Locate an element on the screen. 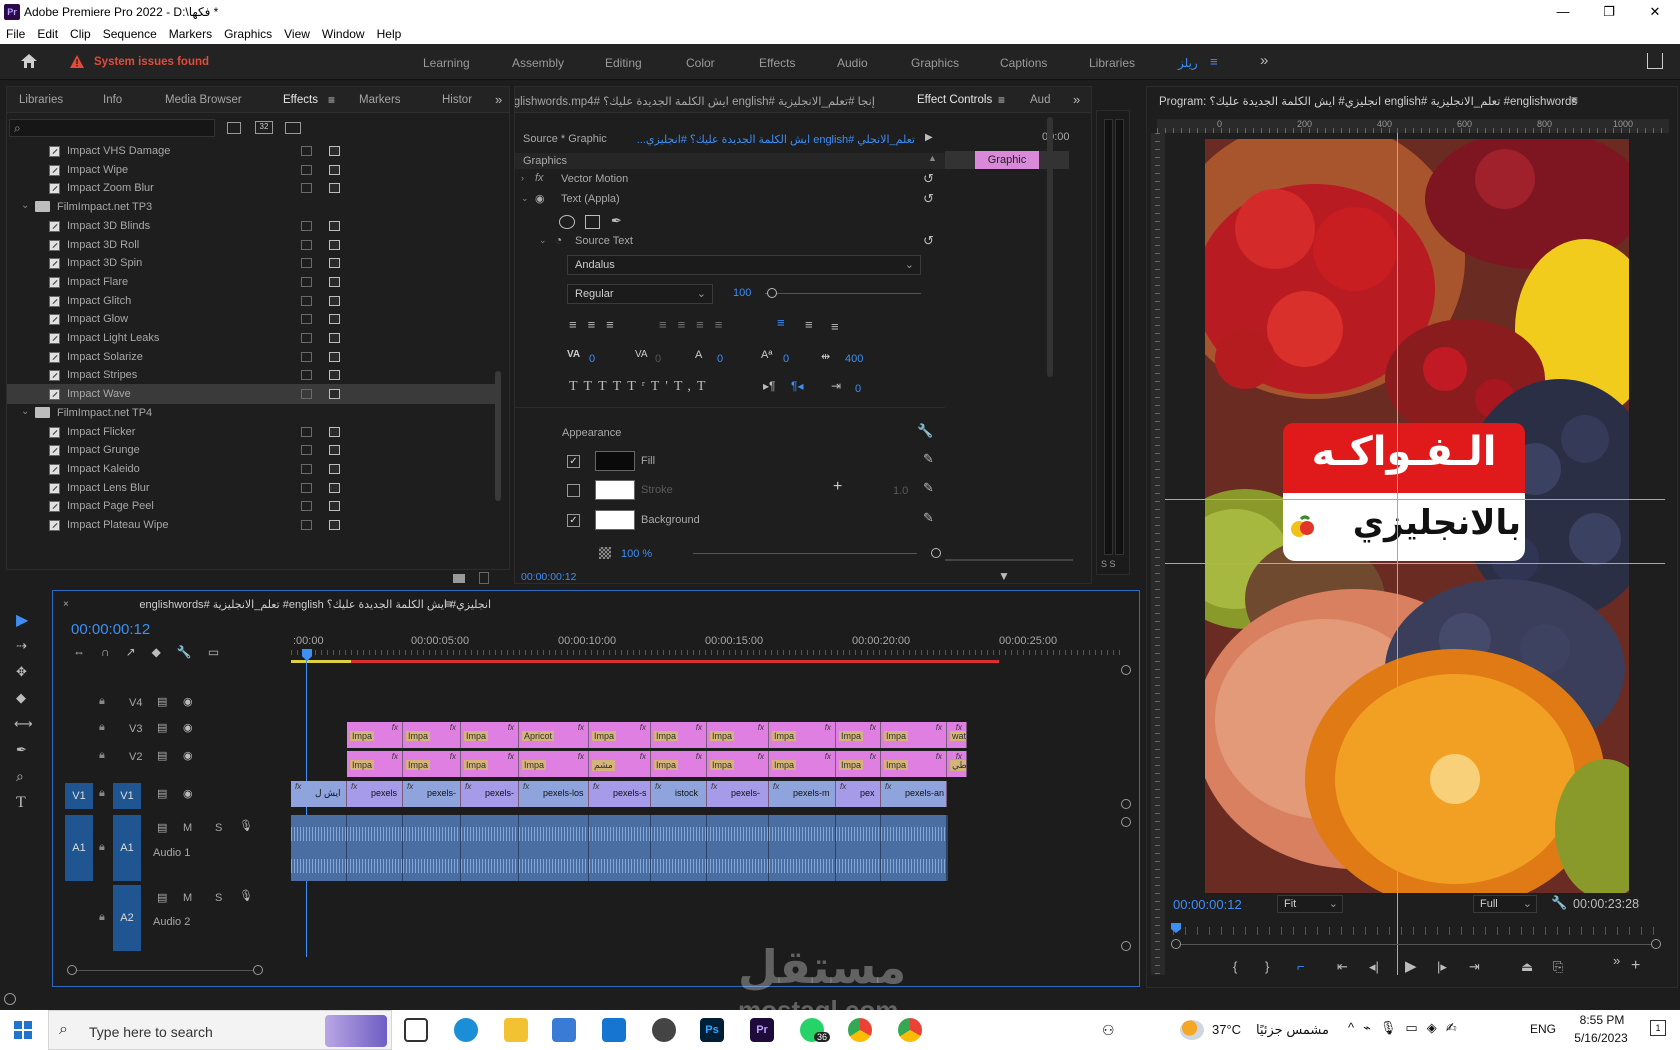  source-text-chevron-icon: ⌄ is located at coordinates (543, 240).